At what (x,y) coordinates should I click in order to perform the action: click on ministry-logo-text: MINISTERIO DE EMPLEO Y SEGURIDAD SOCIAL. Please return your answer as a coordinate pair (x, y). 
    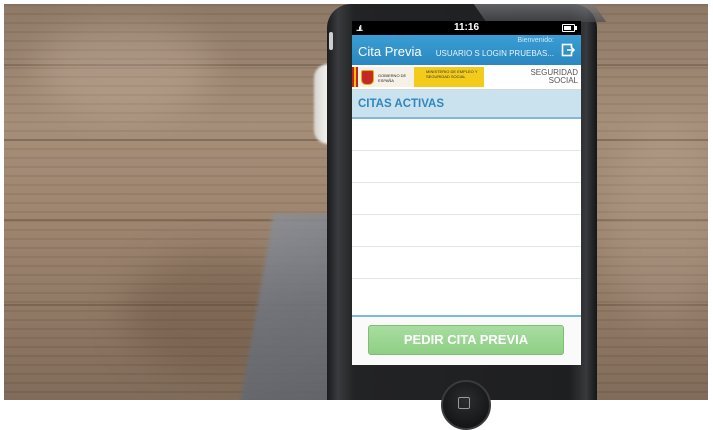
    Looking at the image, I should click on (452, 74).